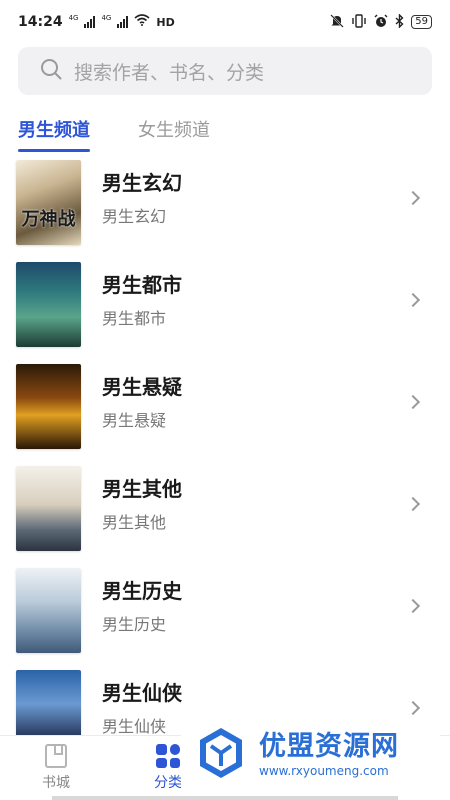 The height and width of the screenshot is (800, 450). Describe the element at coordinates (134, 522) in the screenshot. I see `category-subtitle: 男生其他` at that location.